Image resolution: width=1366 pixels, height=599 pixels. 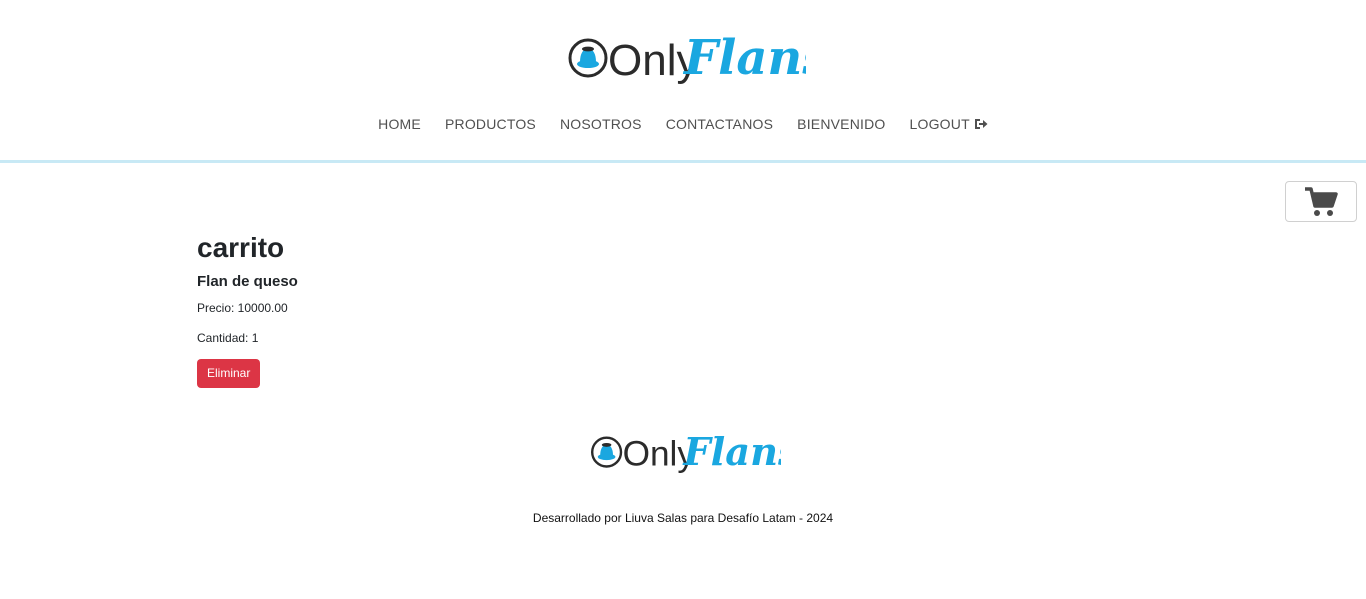 I want to click on nav-logout: LOGOUT, so click(x=949, y=124).